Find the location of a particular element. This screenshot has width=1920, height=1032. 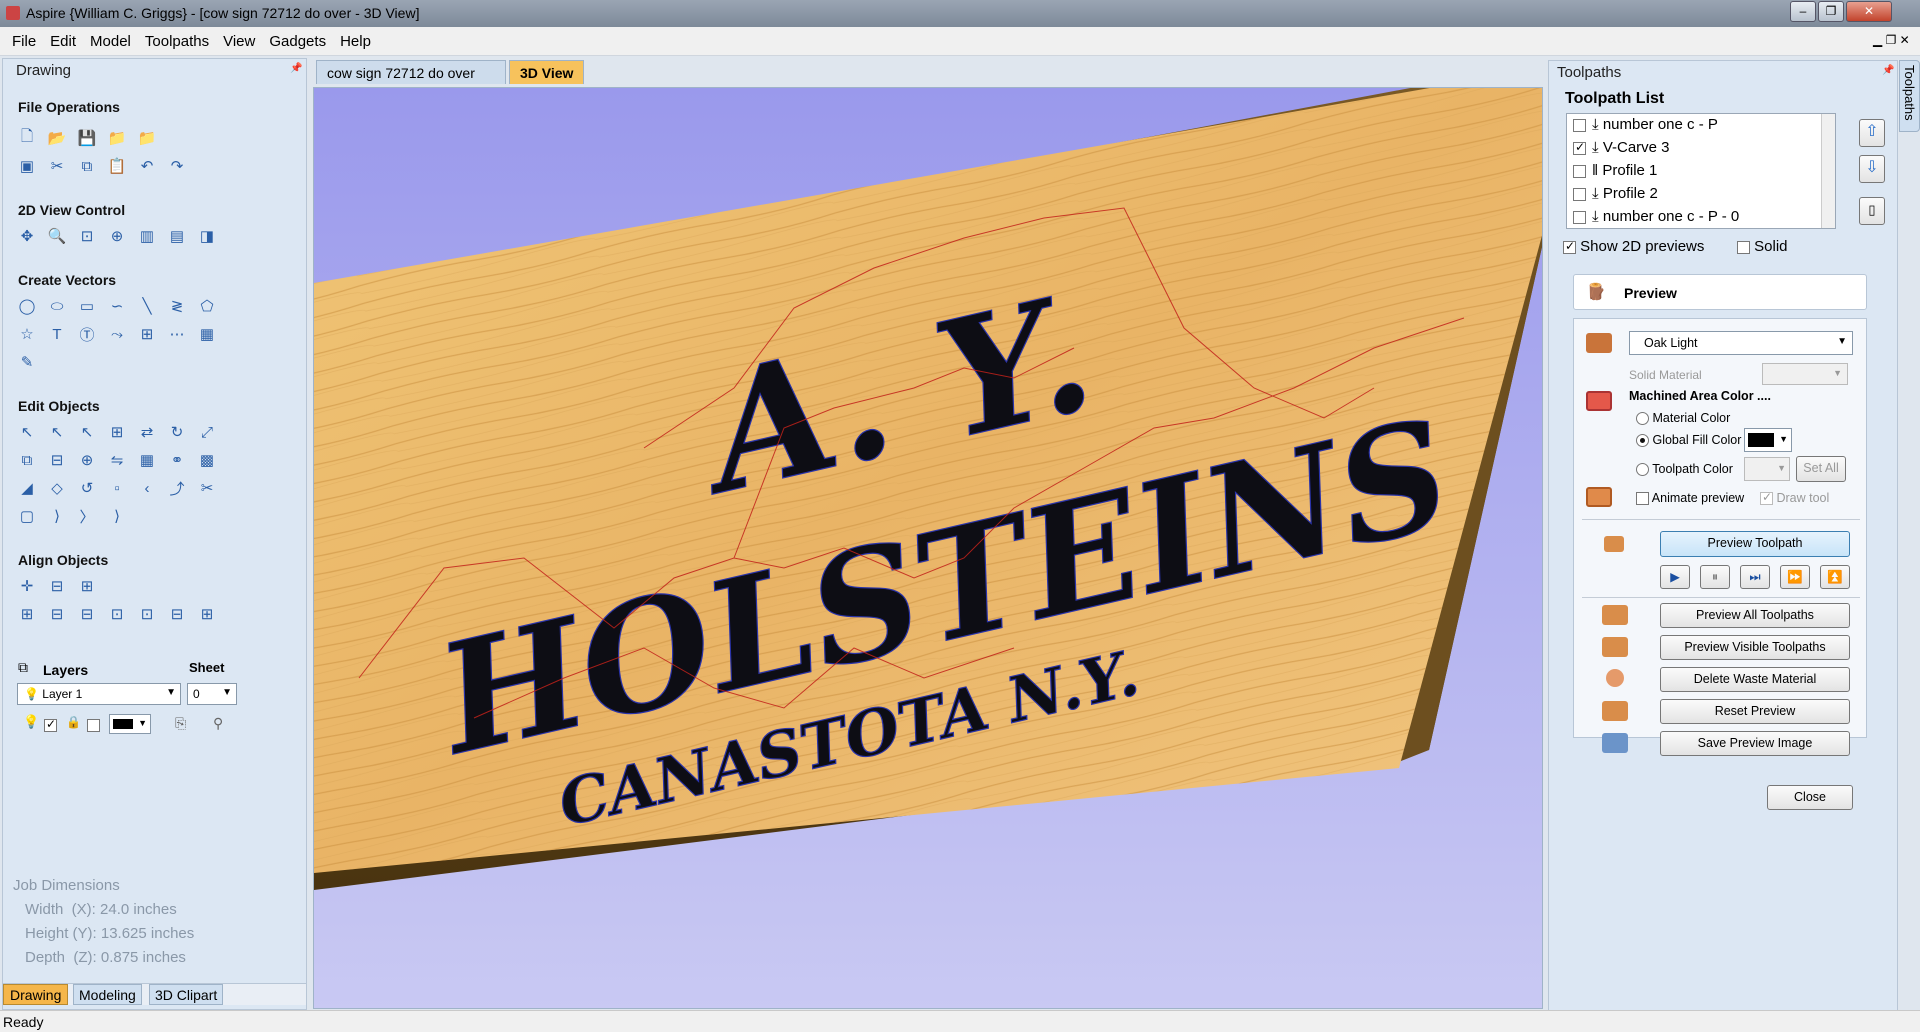

draw-tool-option: Draw tool is located at coordinates (1794, 498).